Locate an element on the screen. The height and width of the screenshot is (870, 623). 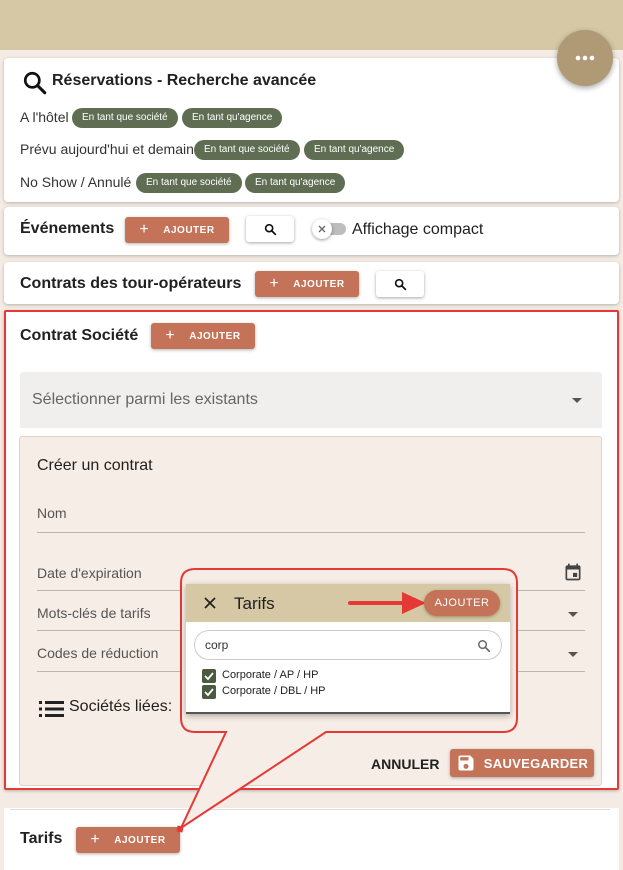
option-corporate-dbl-hp: Corporate / DBL / HP is located at coordinates (347, 692).